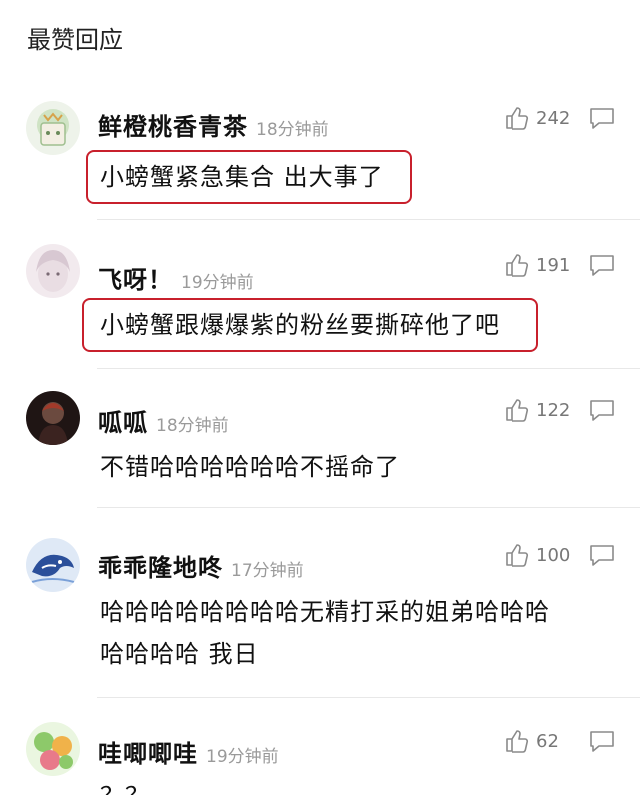  Describe the element at coordinates (560, 741) in the screenshot. I see `comment-actions: 62` at that location.